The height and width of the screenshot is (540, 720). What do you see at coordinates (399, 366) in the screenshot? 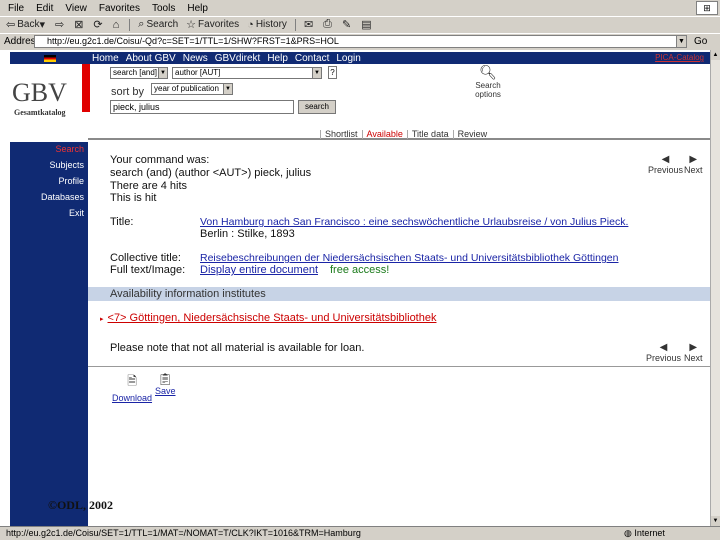
I see `content-divider` at bounding box center [399, 366].